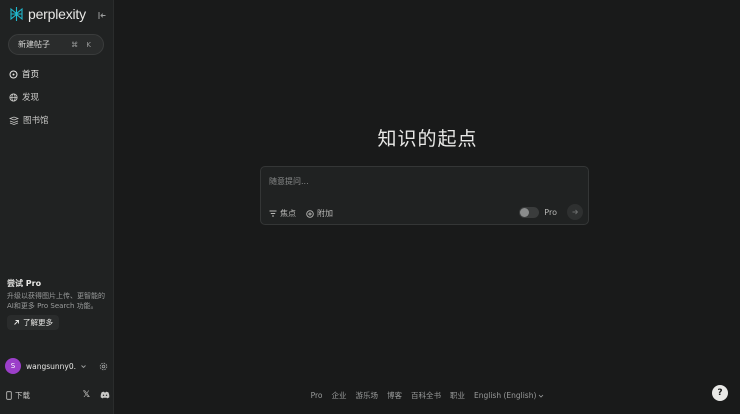 The height and width of the screenshot is (414, 740). What do you see at coordinates (57, 14) in the screenshot?
I see `logo-text: perplexity` at bounding box center [57, 14].